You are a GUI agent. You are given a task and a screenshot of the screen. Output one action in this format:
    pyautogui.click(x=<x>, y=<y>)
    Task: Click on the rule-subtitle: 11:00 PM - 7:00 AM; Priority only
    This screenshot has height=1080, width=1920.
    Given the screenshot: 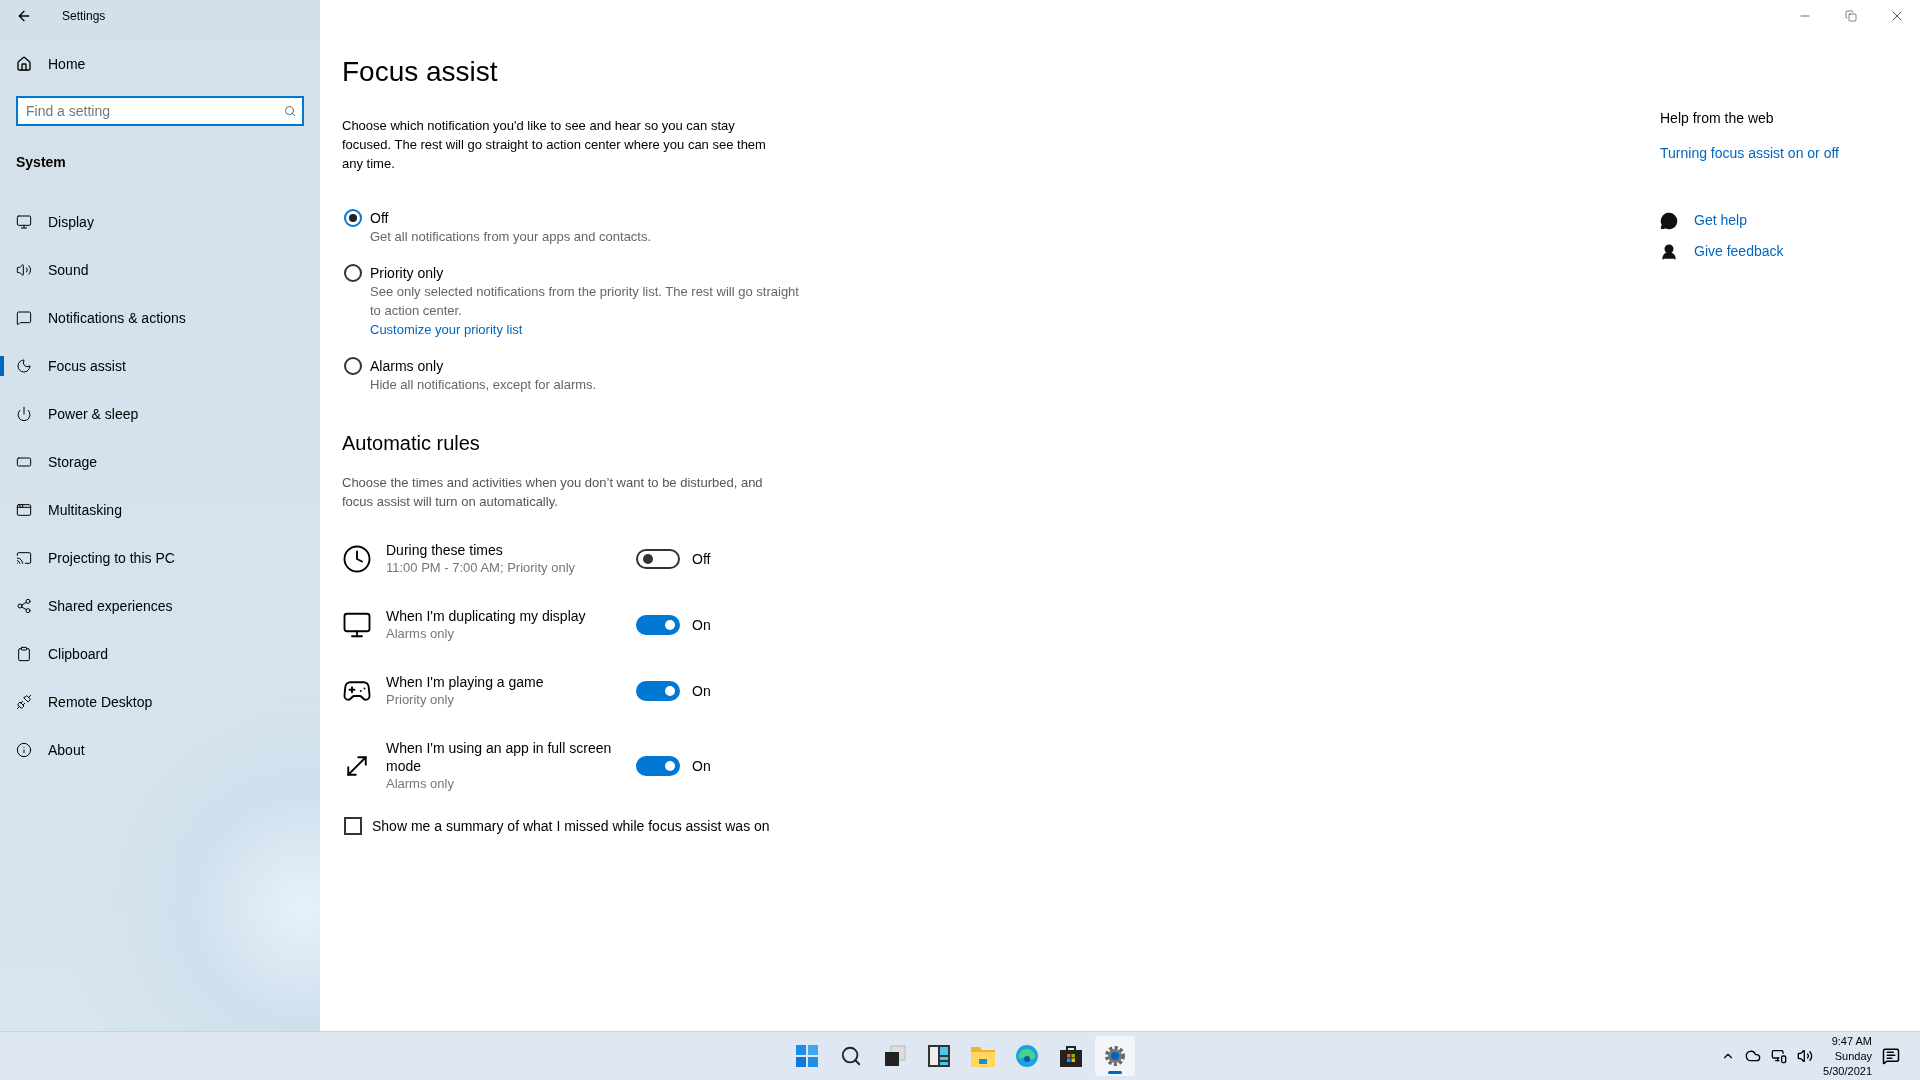 What is the action you would take?
    pyautogui.click(x=481, y=568)
    